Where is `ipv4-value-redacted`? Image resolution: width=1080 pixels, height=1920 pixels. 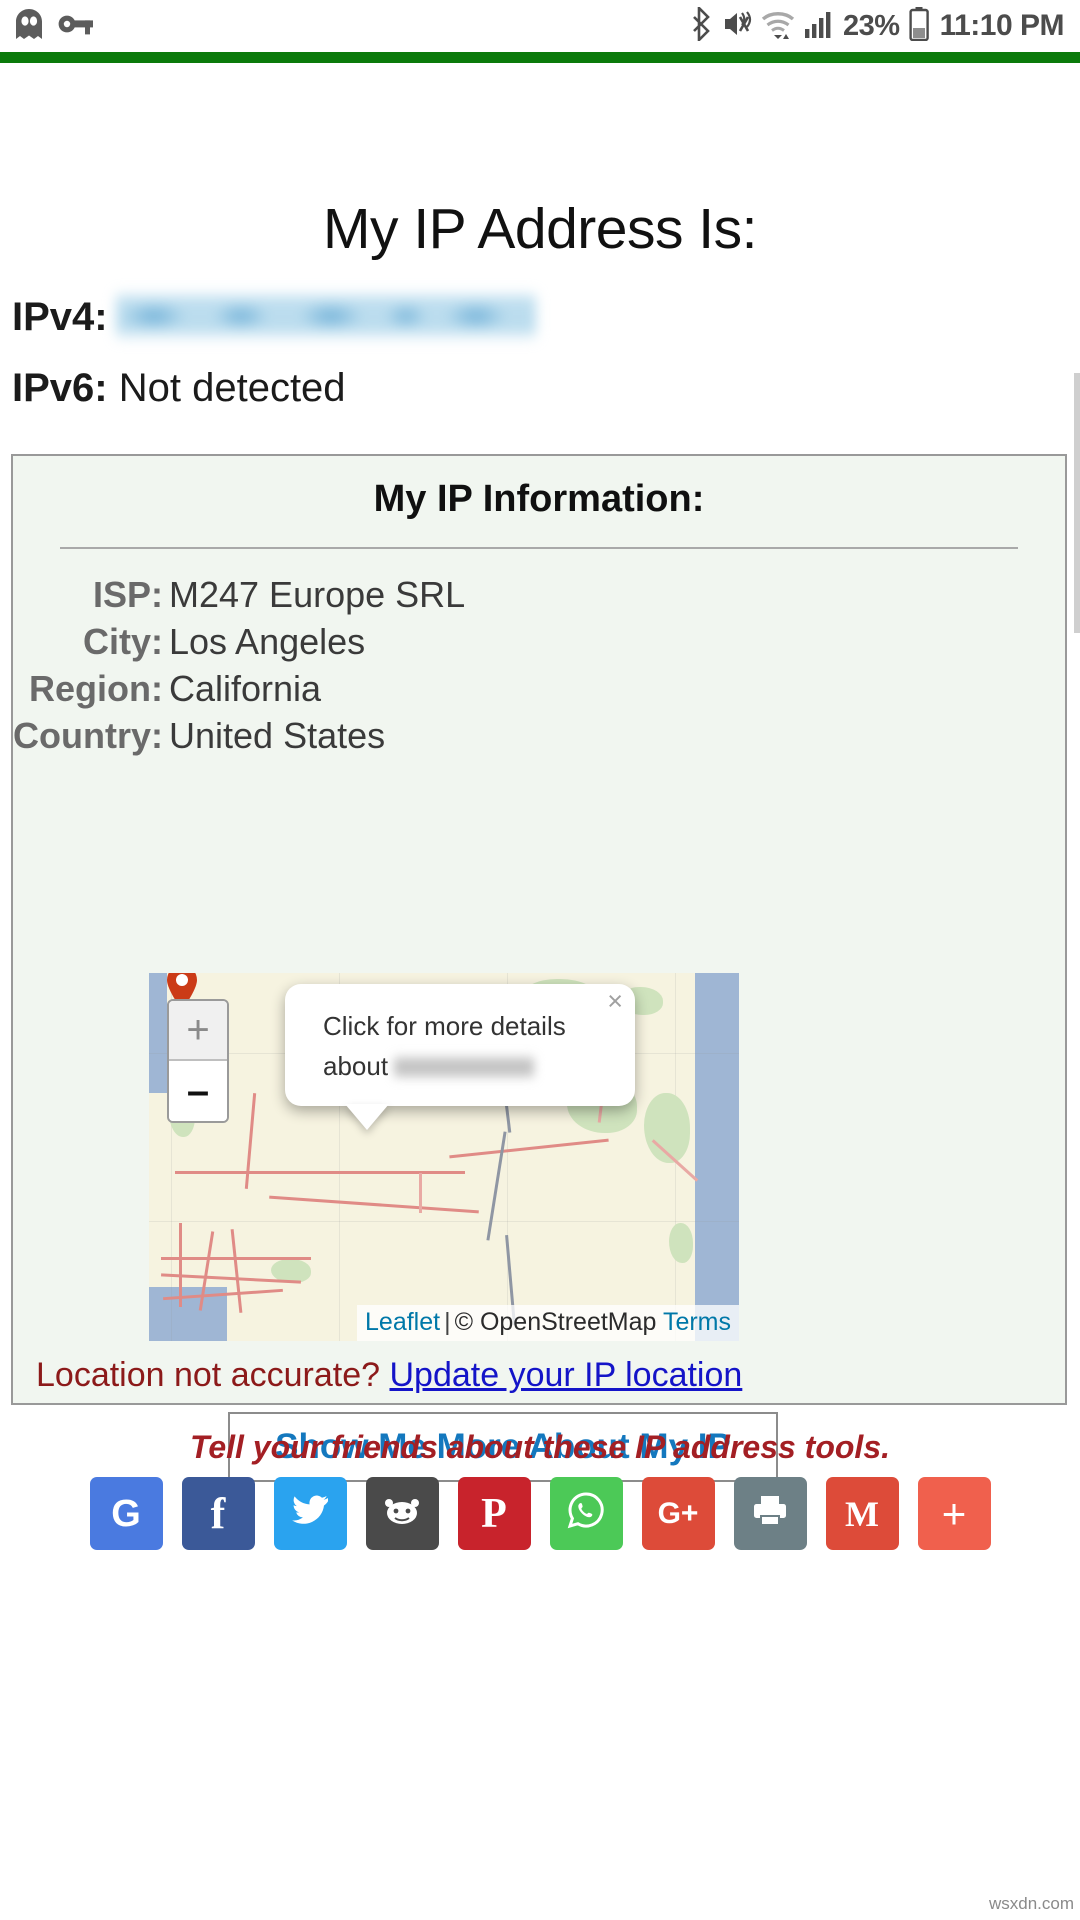 ipv4-value-redacted is located at coordinates (325, 316).